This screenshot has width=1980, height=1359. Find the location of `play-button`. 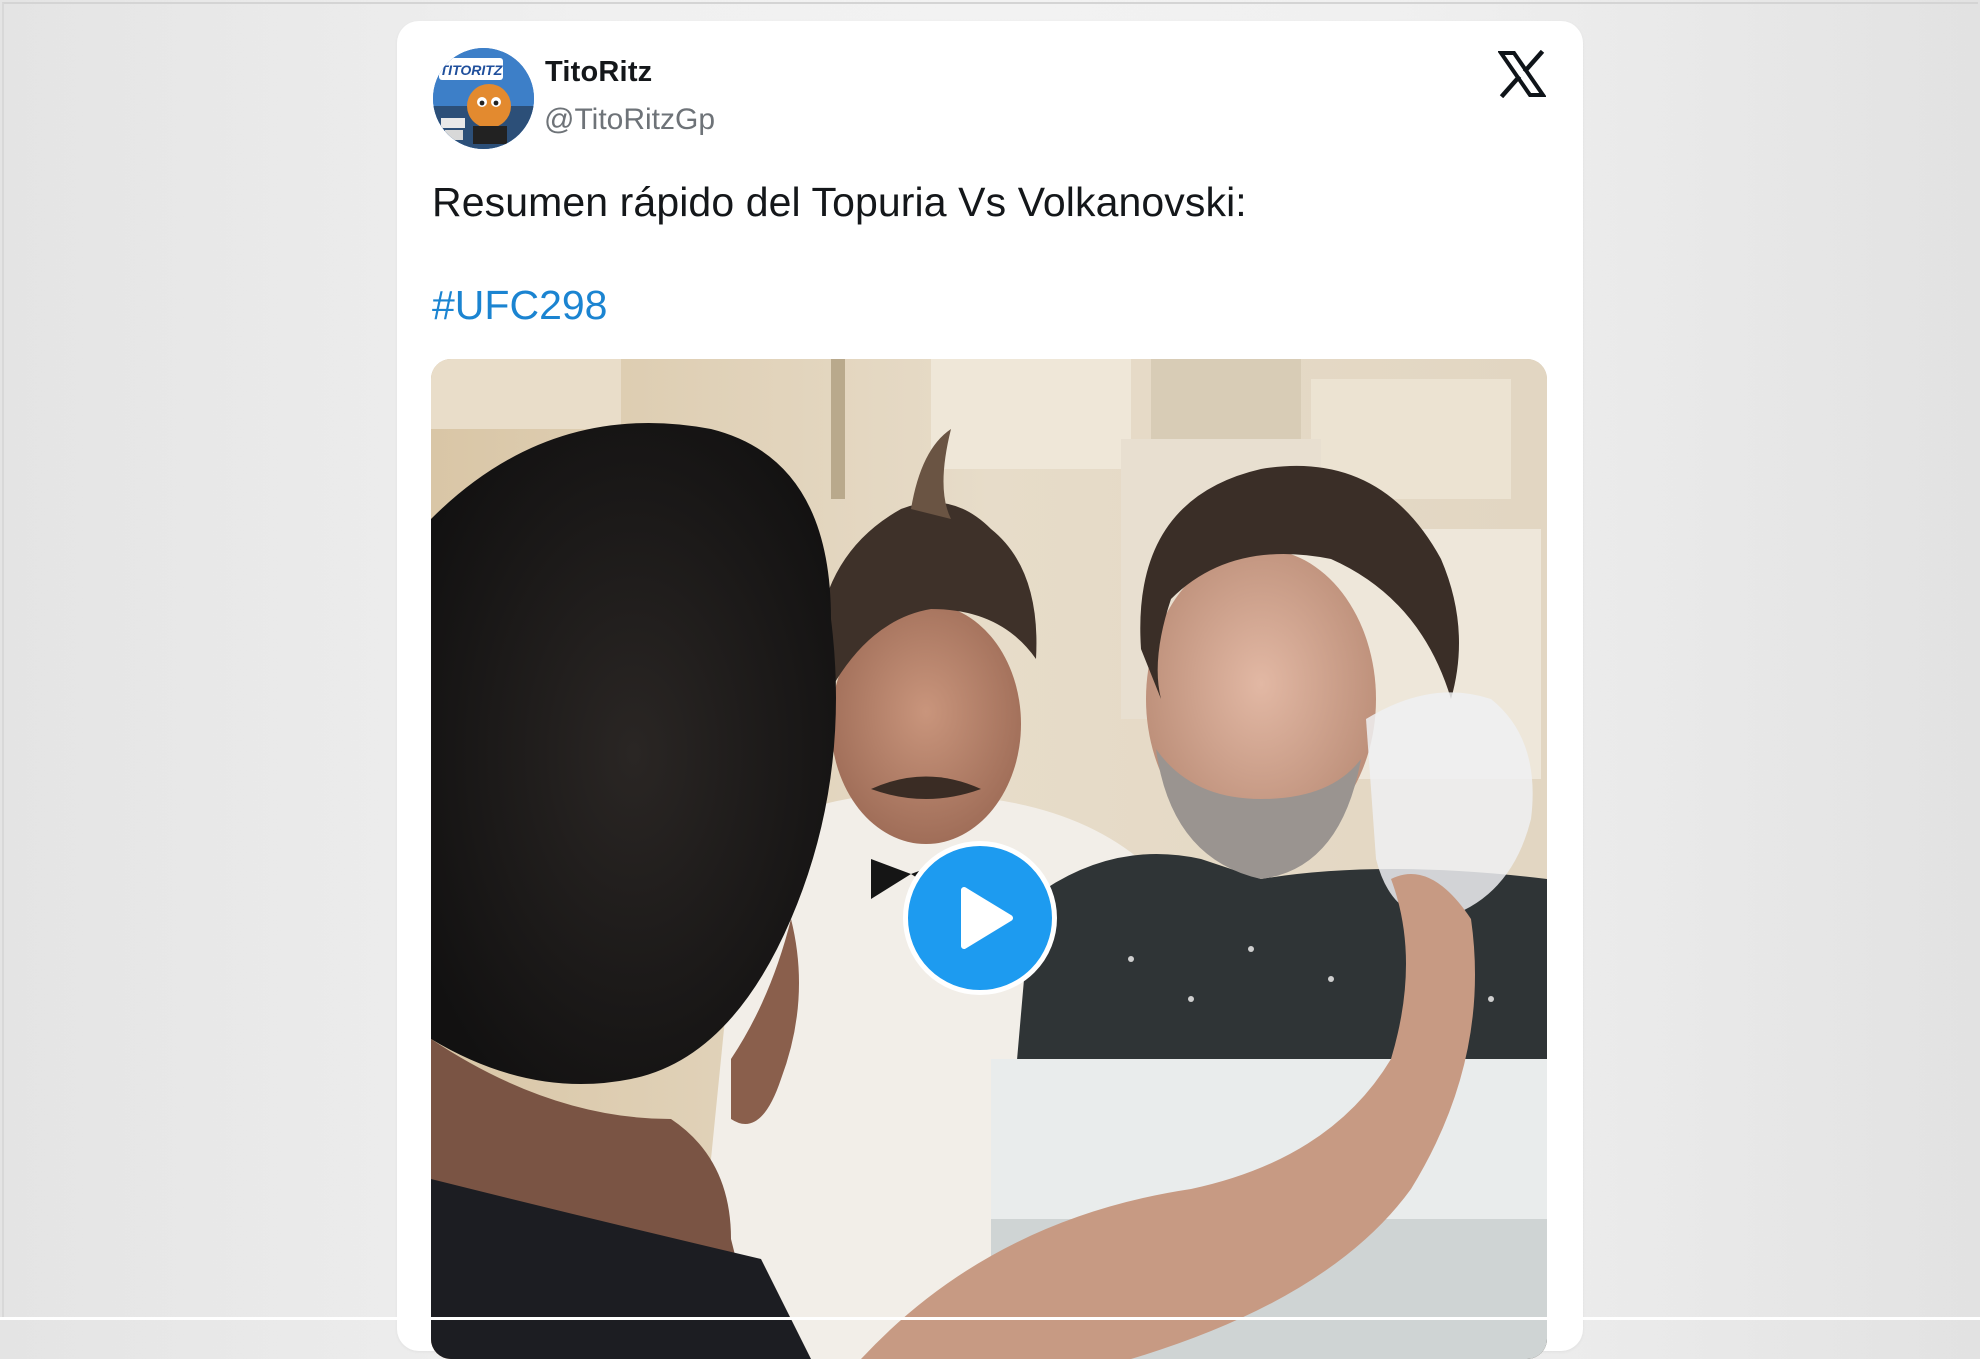

play-button is located at coordinates (980, 918).